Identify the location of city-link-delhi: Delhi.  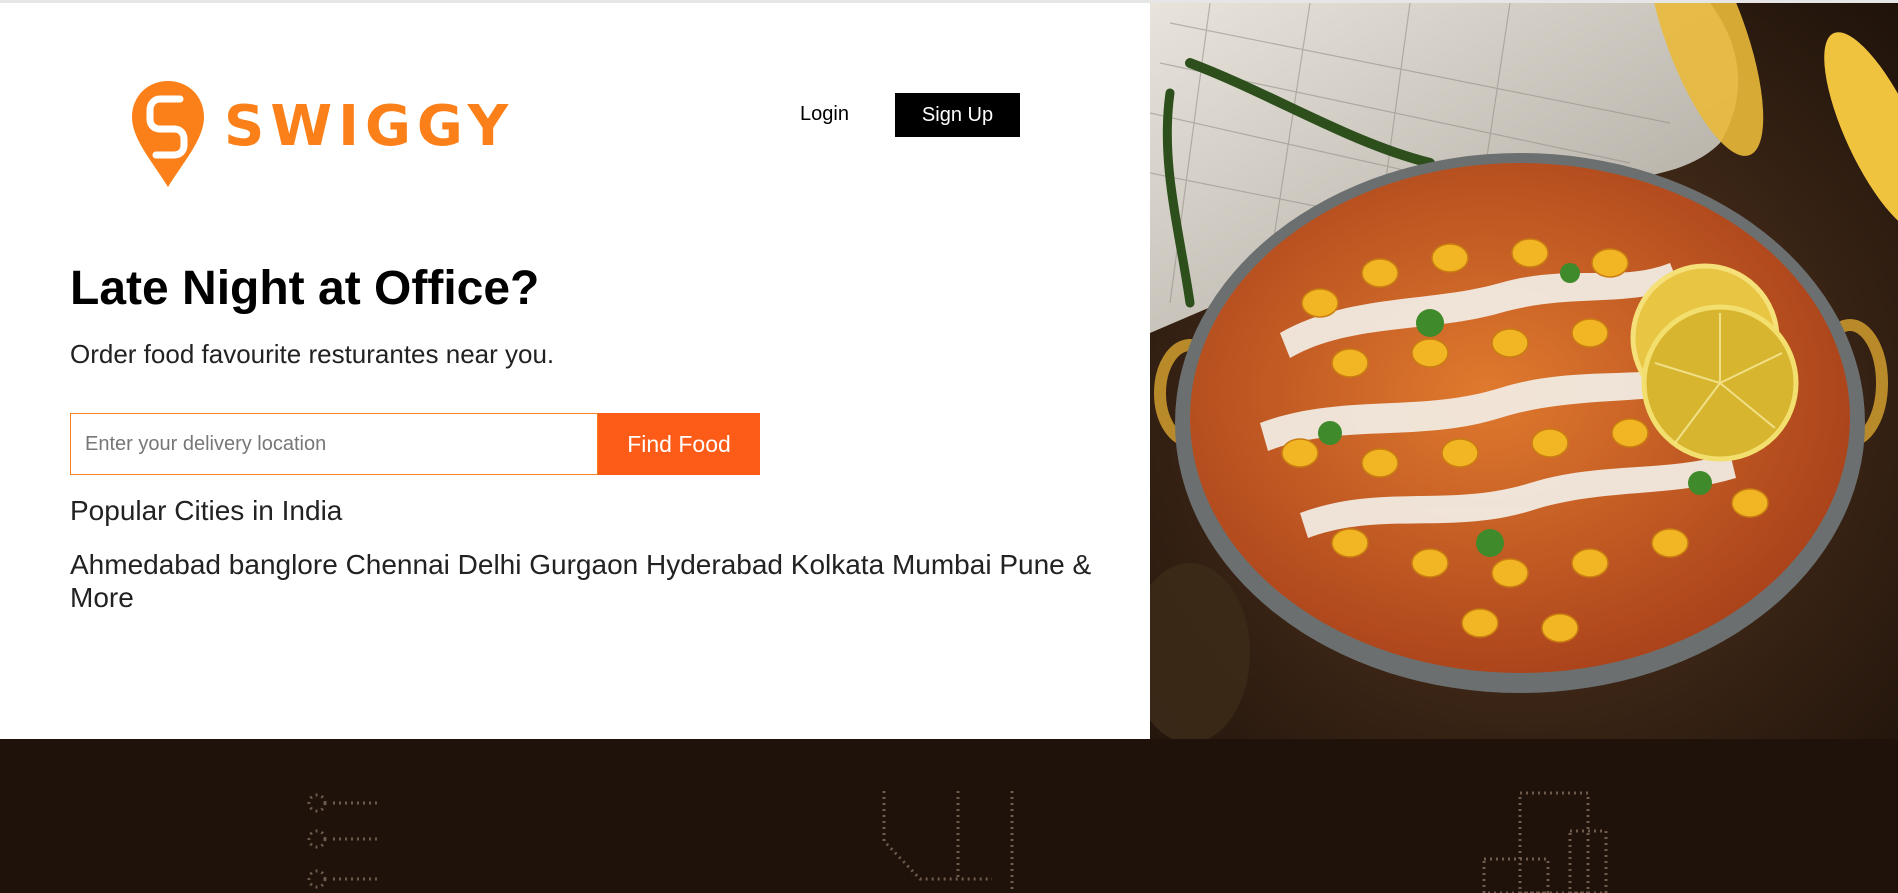
(490, 564).